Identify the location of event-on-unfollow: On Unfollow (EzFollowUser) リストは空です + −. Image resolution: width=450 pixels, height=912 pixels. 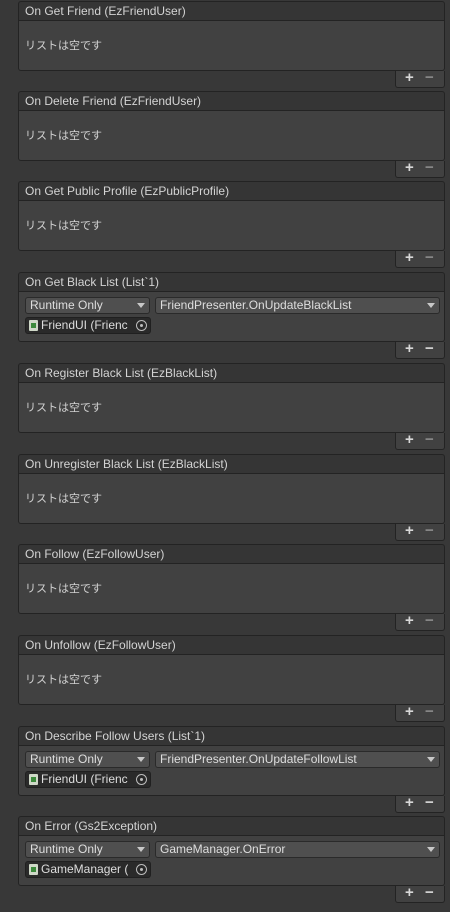
(231, 678).